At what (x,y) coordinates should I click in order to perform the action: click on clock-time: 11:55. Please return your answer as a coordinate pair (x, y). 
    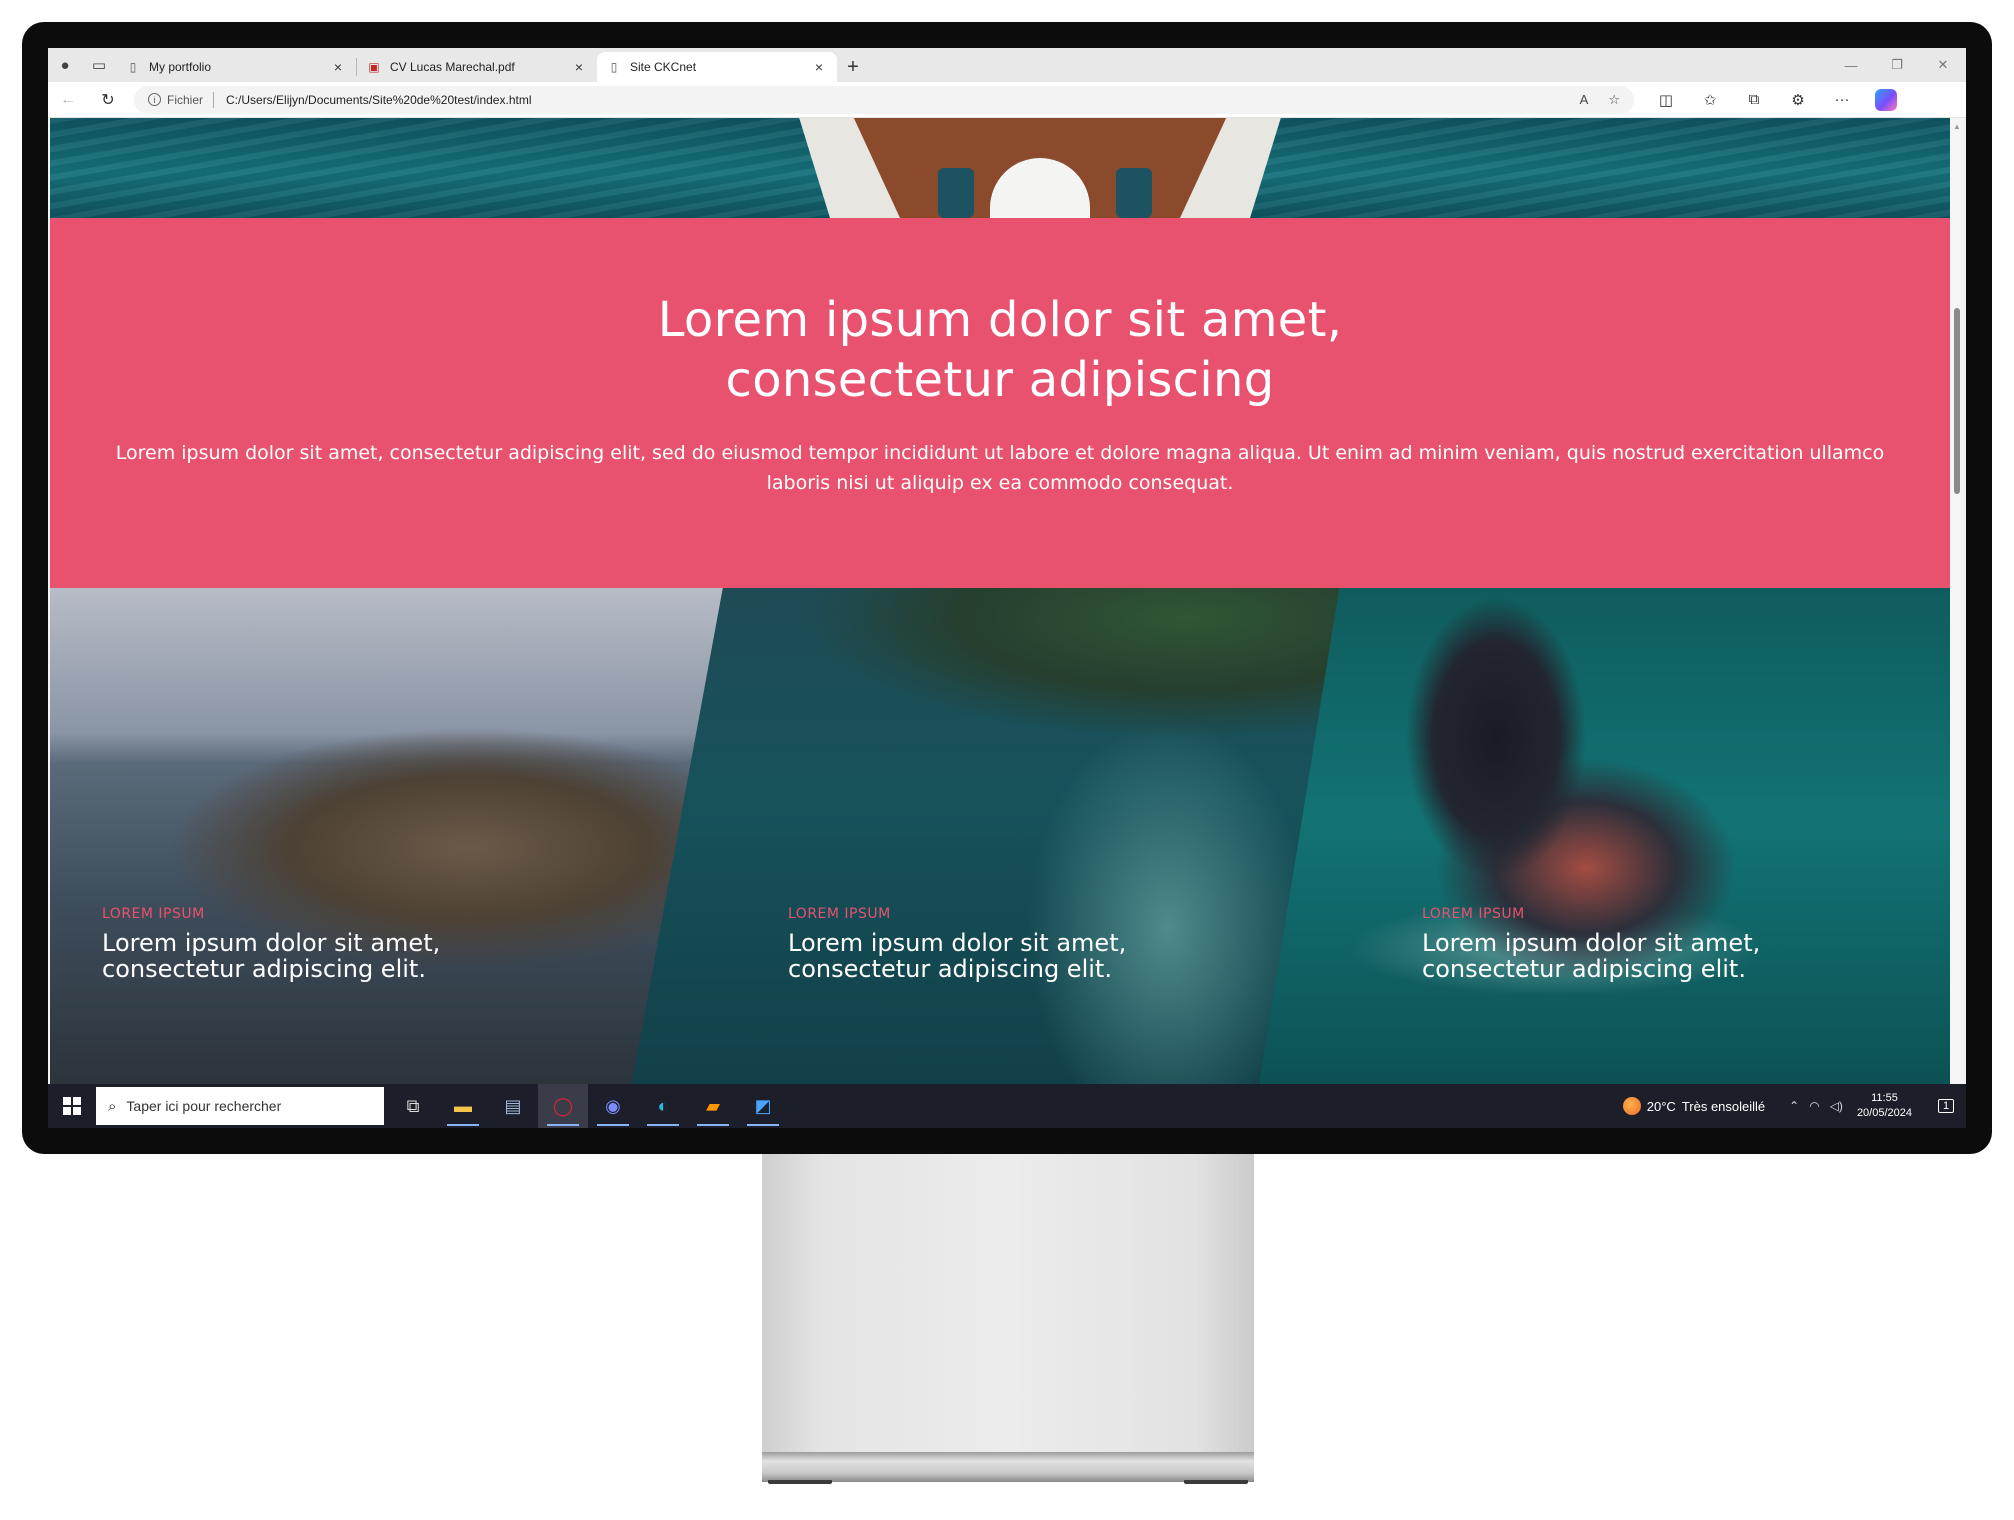
    Looking at the image, I should click on (1884, 1098).